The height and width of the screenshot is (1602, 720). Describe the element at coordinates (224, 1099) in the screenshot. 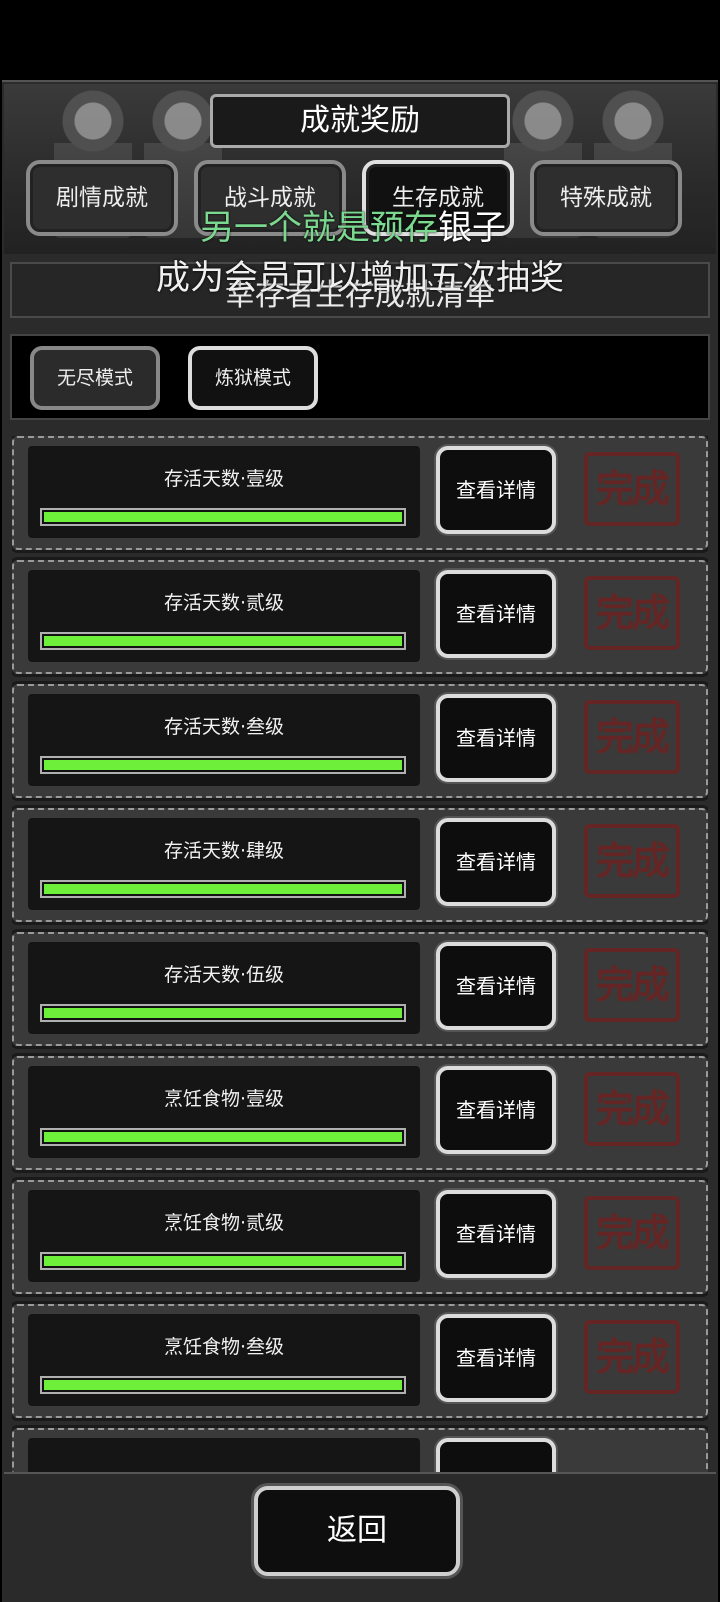

I see `achievement-name: 烹饪食物·壹级` at that location.